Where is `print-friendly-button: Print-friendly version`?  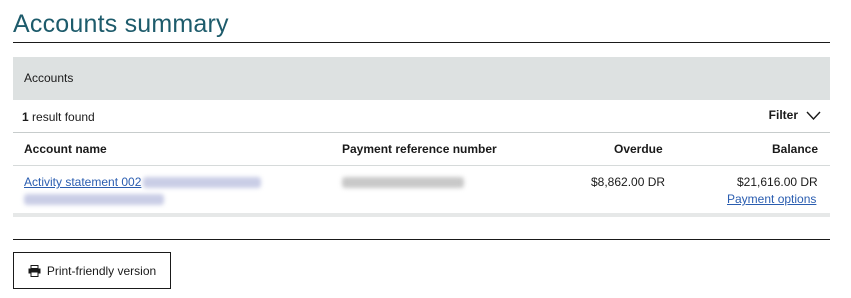 print-friendly-button: Print-friendly version is located at coordinates (92, 270).